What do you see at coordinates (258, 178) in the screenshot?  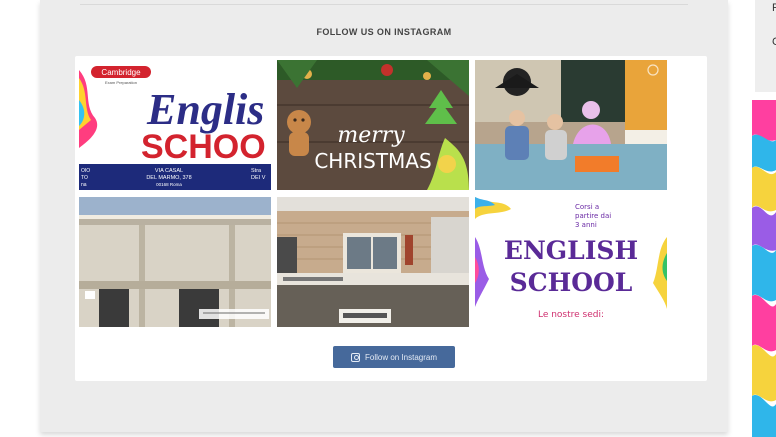 I see `svg-text: DEI V` at bounding box center [258, 178].